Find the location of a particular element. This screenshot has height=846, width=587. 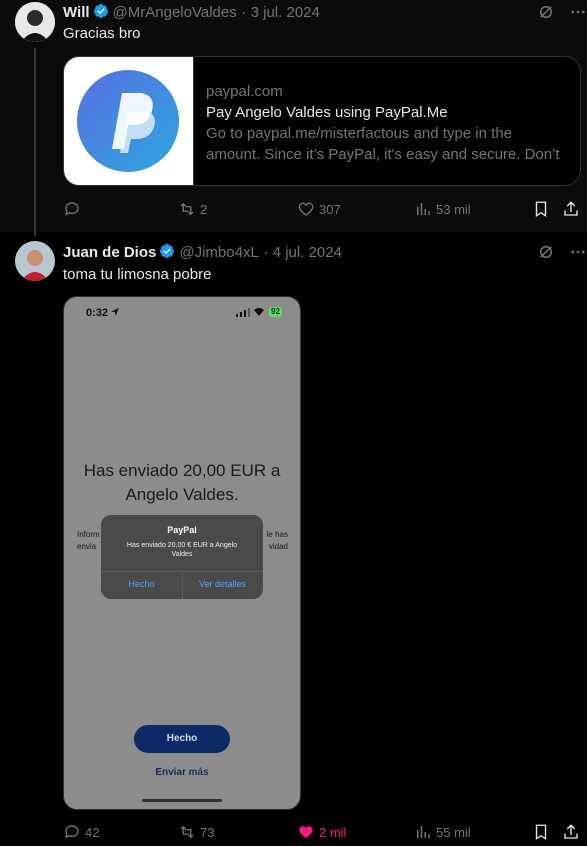

reply-button: 42 is located at coordinates (81, 832).